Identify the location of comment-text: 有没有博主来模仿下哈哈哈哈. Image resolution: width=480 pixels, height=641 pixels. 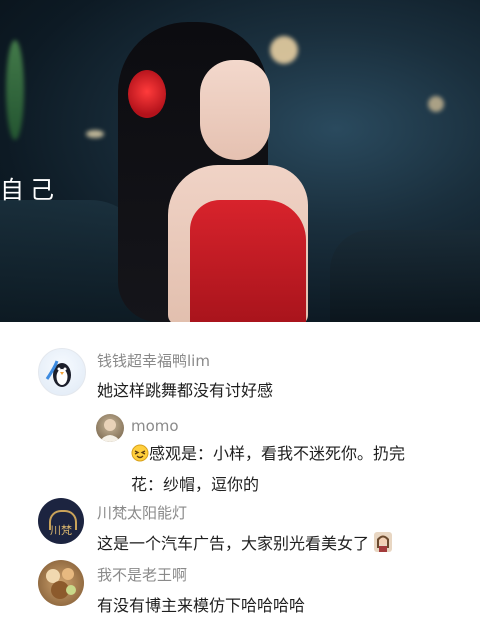
(201, 605).